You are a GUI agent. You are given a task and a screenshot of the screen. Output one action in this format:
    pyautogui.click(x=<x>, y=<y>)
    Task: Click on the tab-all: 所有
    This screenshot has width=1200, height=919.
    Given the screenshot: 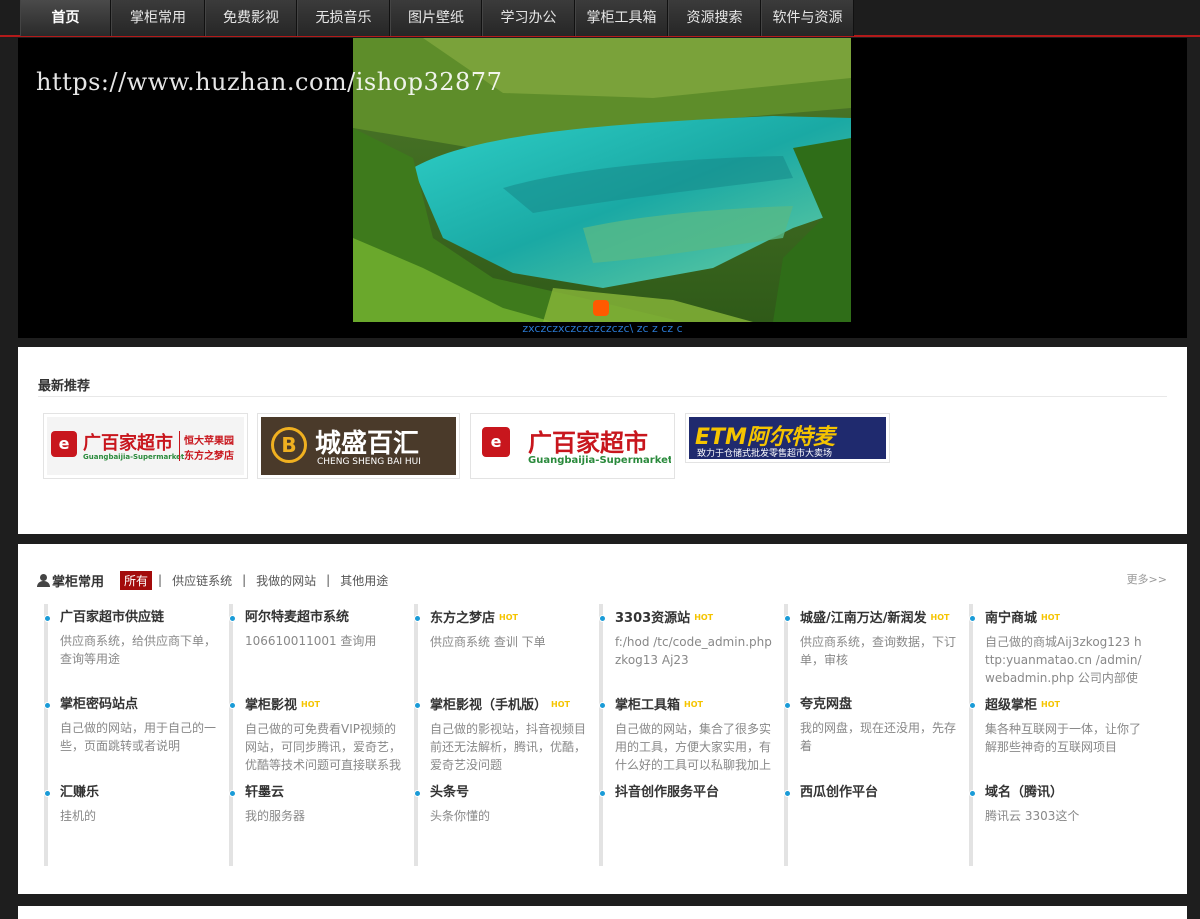 What is the action you would take?
    pyautogui.click(x=136, y=580)
    